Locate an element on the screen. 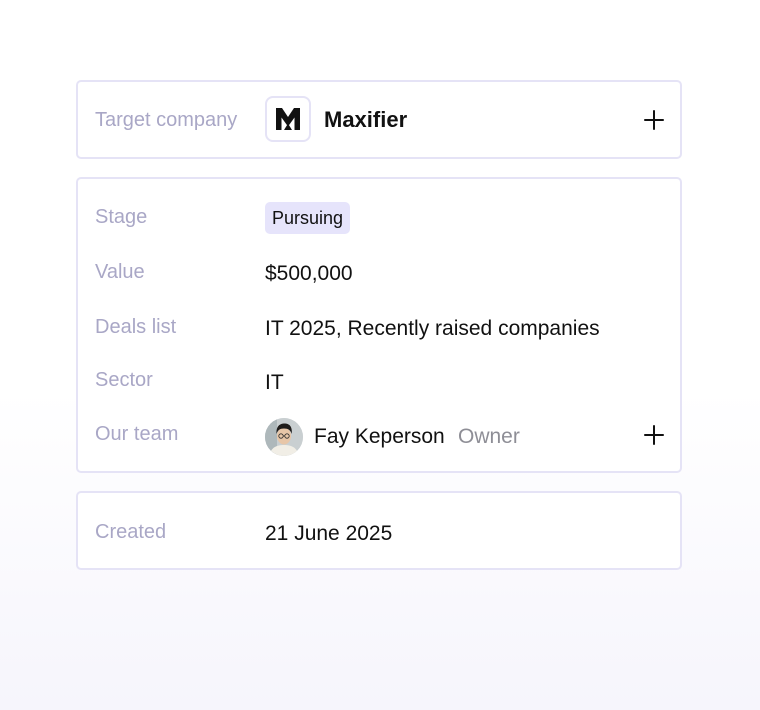 This screenshot has width=760, height=710. our-team-label: Our team is located at coordinates (137, 434).